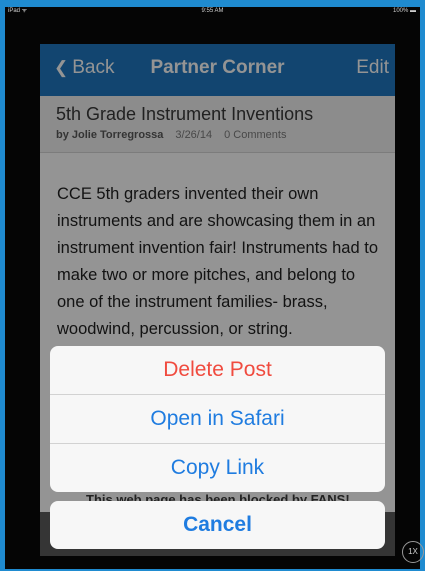 This screenshot has width=425, height=571. What do you see at coordinates (413, 552) in the screenshot?
I see `zoom-badge: 1X` at bounding box center [413, 552].